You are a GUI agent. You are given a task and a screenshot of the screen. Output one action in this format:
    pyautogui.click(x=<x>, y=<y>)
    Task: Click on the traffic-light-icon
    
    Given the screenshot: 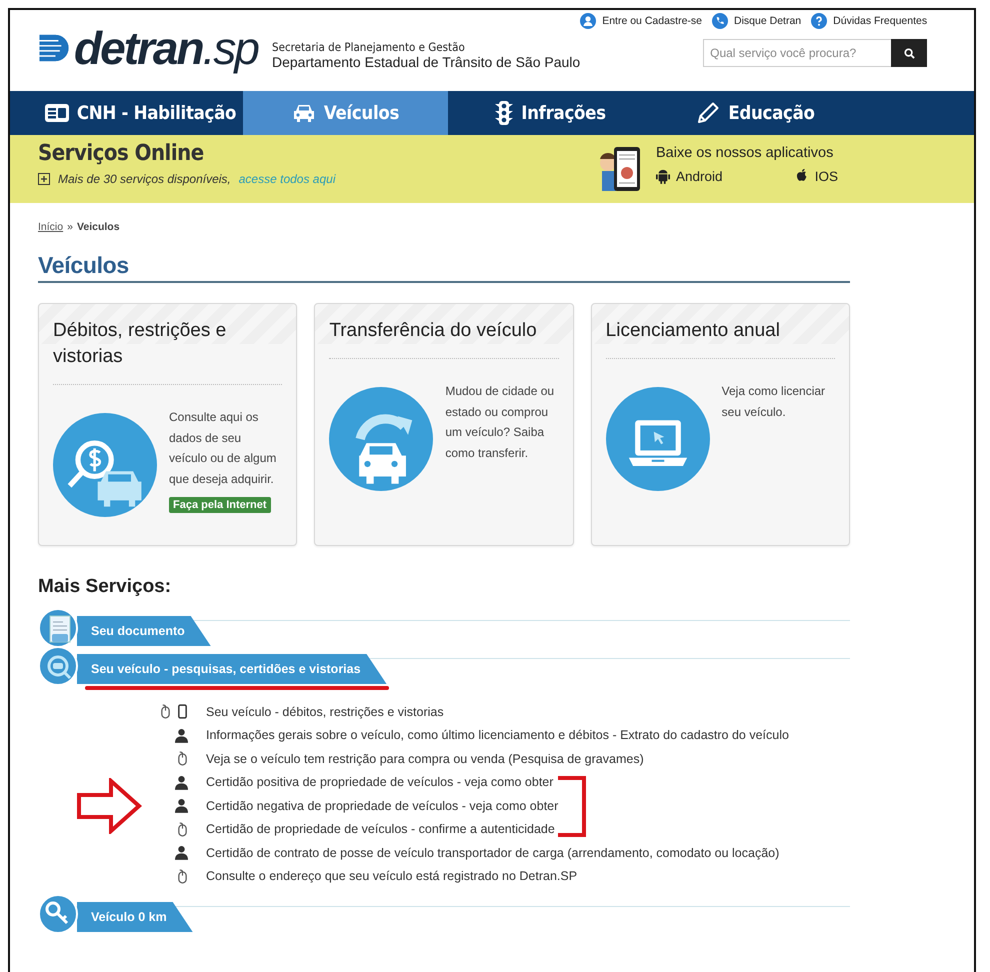 What is the action you would take?
    pyautogui.click(x=504, y=113)
    